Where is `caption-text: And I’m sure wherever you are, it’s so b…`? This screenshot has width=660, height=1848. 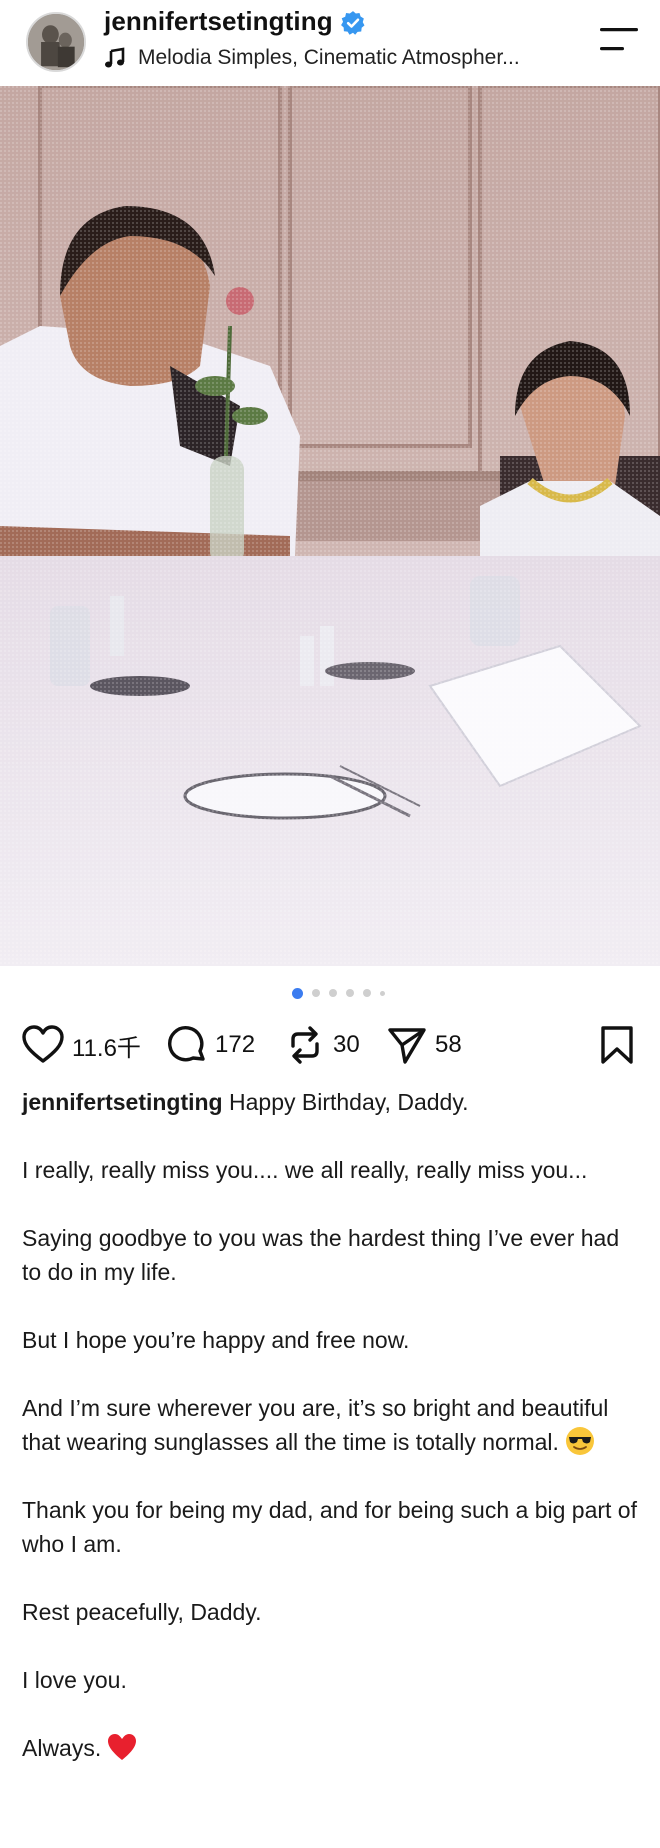
caption-text: And I’m sure wherever you are, it’s so b… is located at coordinates (315, 1425).